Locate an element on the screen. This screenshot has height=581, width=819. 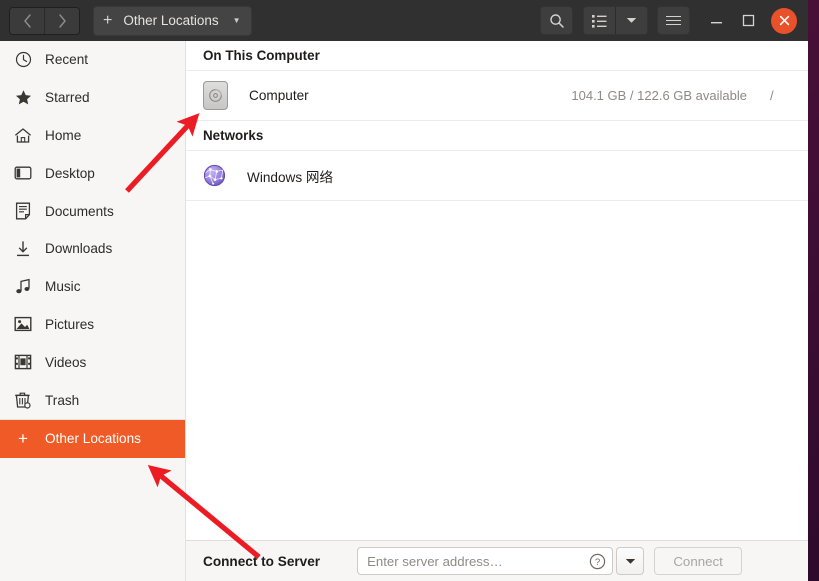
maximize-button is located at coordinates (748, 20).